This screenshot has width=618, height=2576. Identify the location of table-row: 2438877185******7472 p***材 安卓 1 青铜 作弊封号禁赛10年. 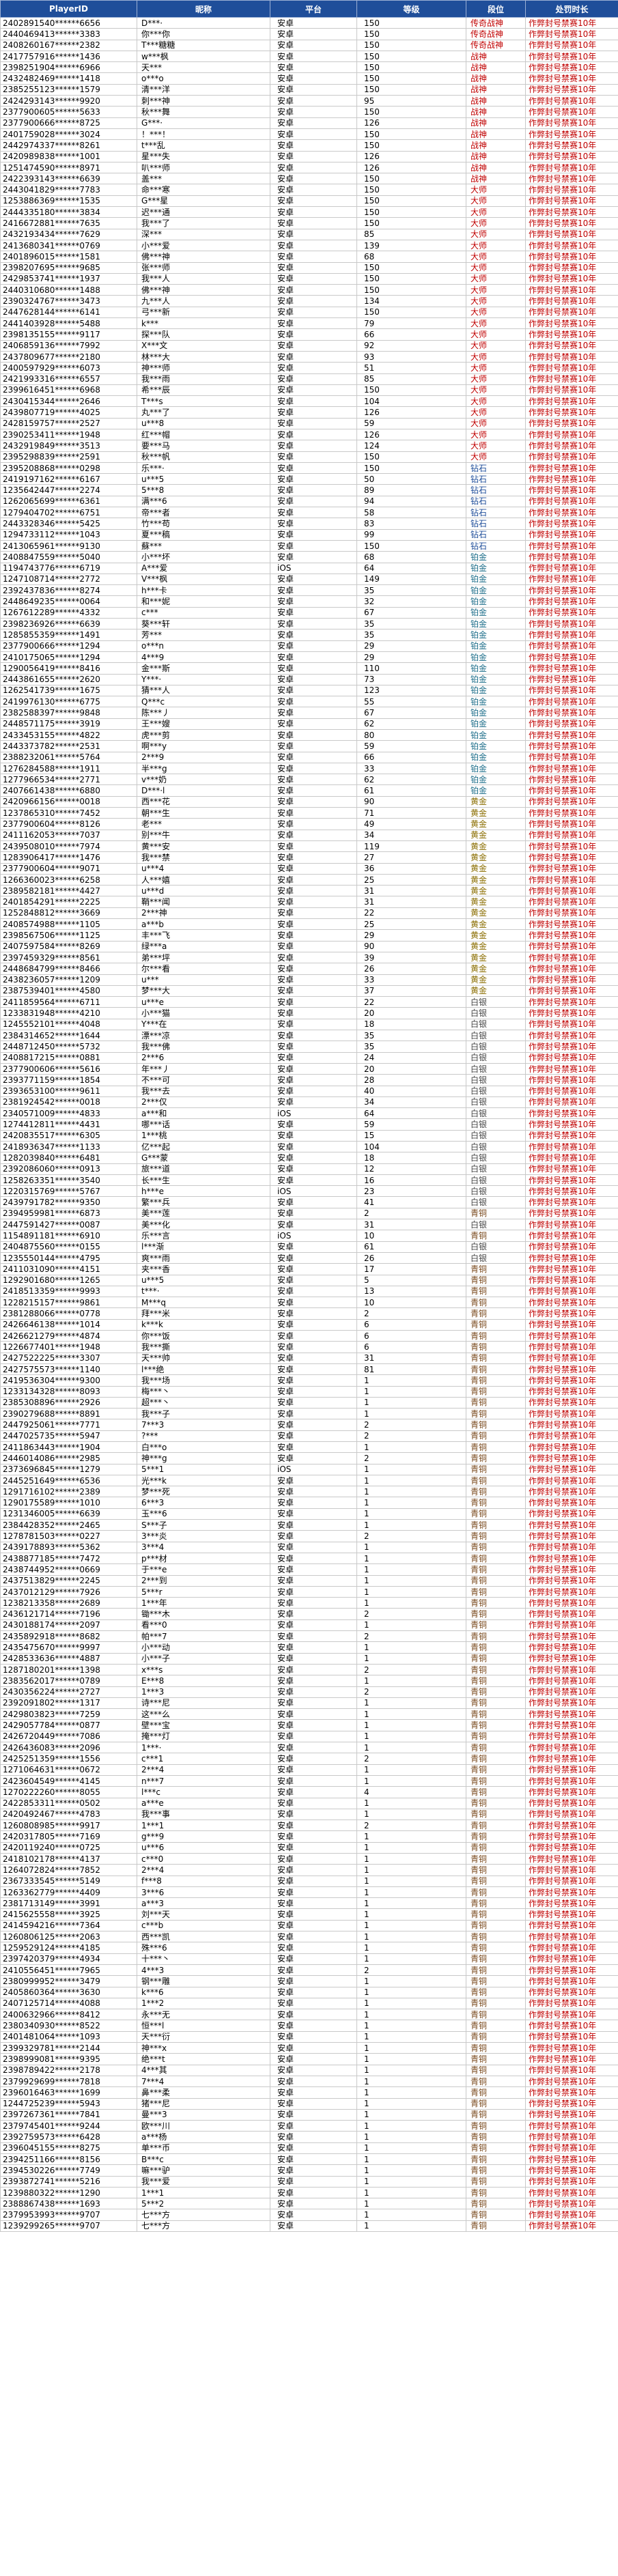
(309, 1559).